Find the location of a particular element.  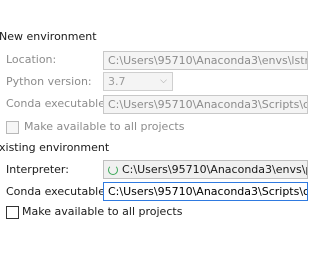

make-available-label-new: Make available to all projects is located at coordinates (104, 126).